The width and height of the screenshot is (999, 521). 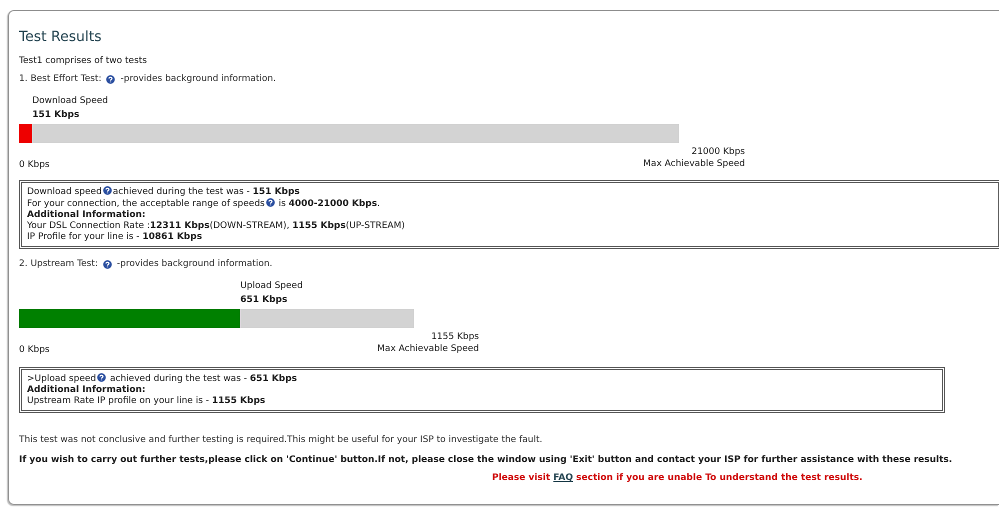 What do you see at coordinates (70, 101) in the screenshot?
I see `meter-label: Download Speed` at bounding box center [70, 101].